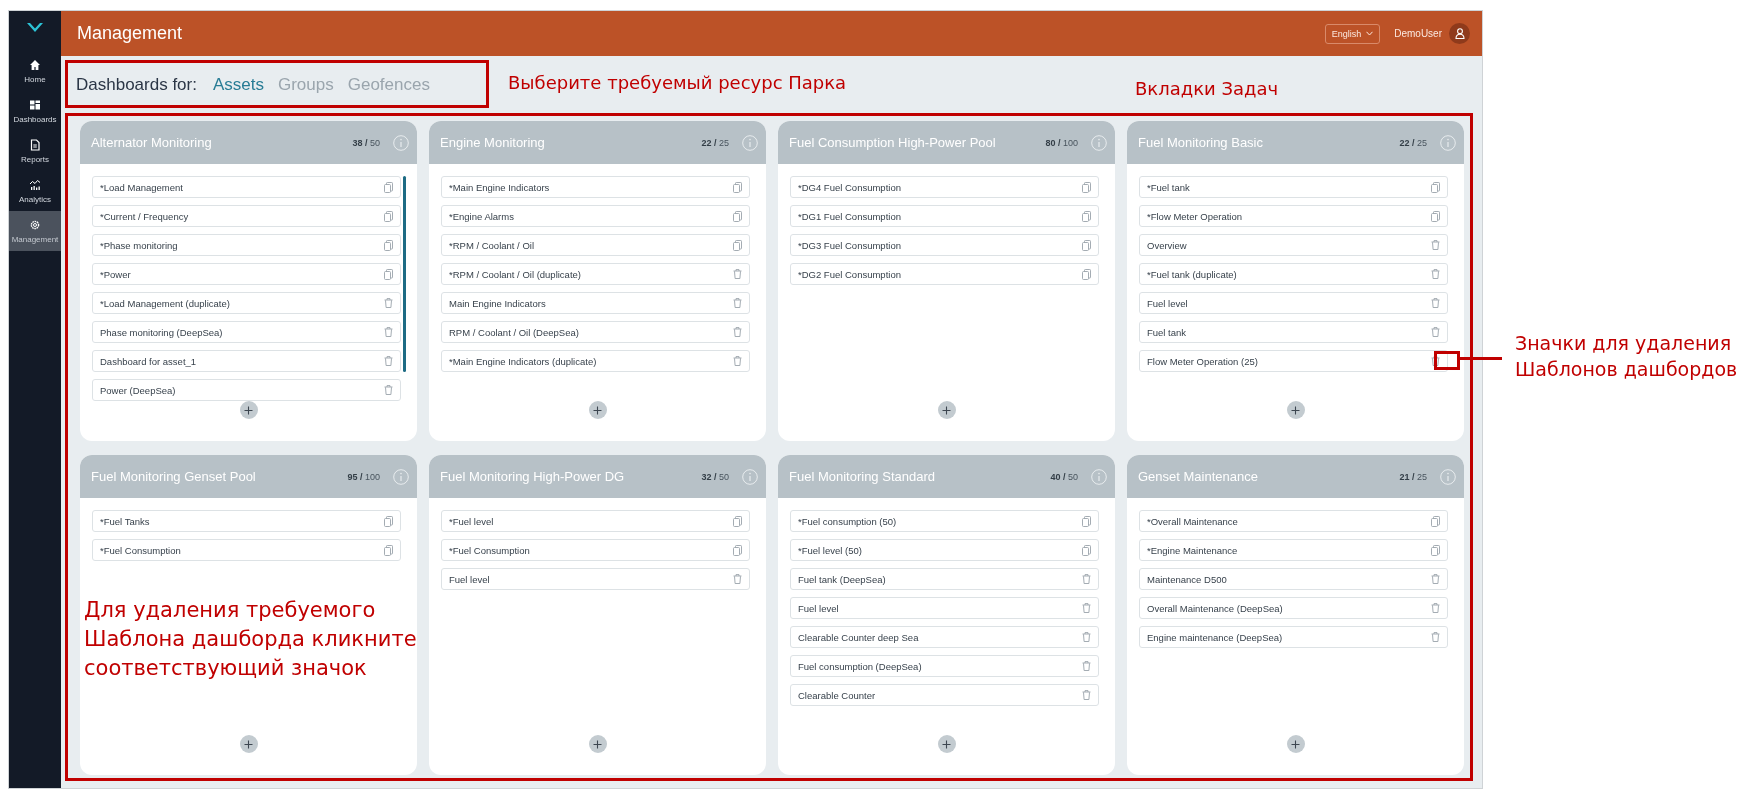  What do you see at coordinates (595, 216) in the screenshot?
I see `template-row: *Engine Alarms` at bounding box center [595, 216].